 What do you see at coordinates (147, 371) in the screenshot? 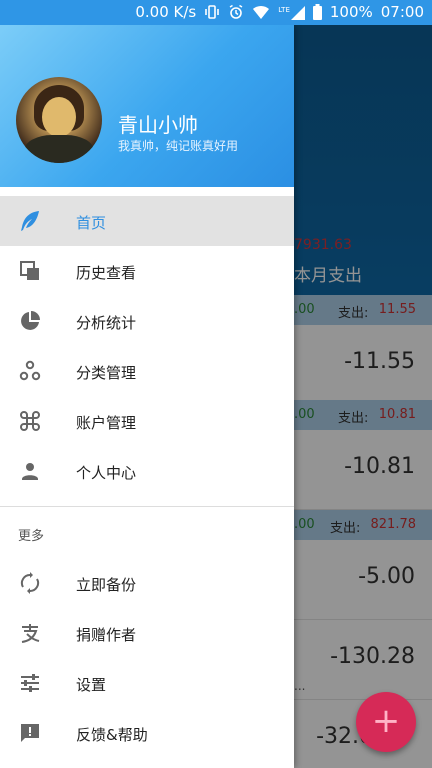
I see `menu-item-categories: 分类管理` at bounding box center [147, 371].